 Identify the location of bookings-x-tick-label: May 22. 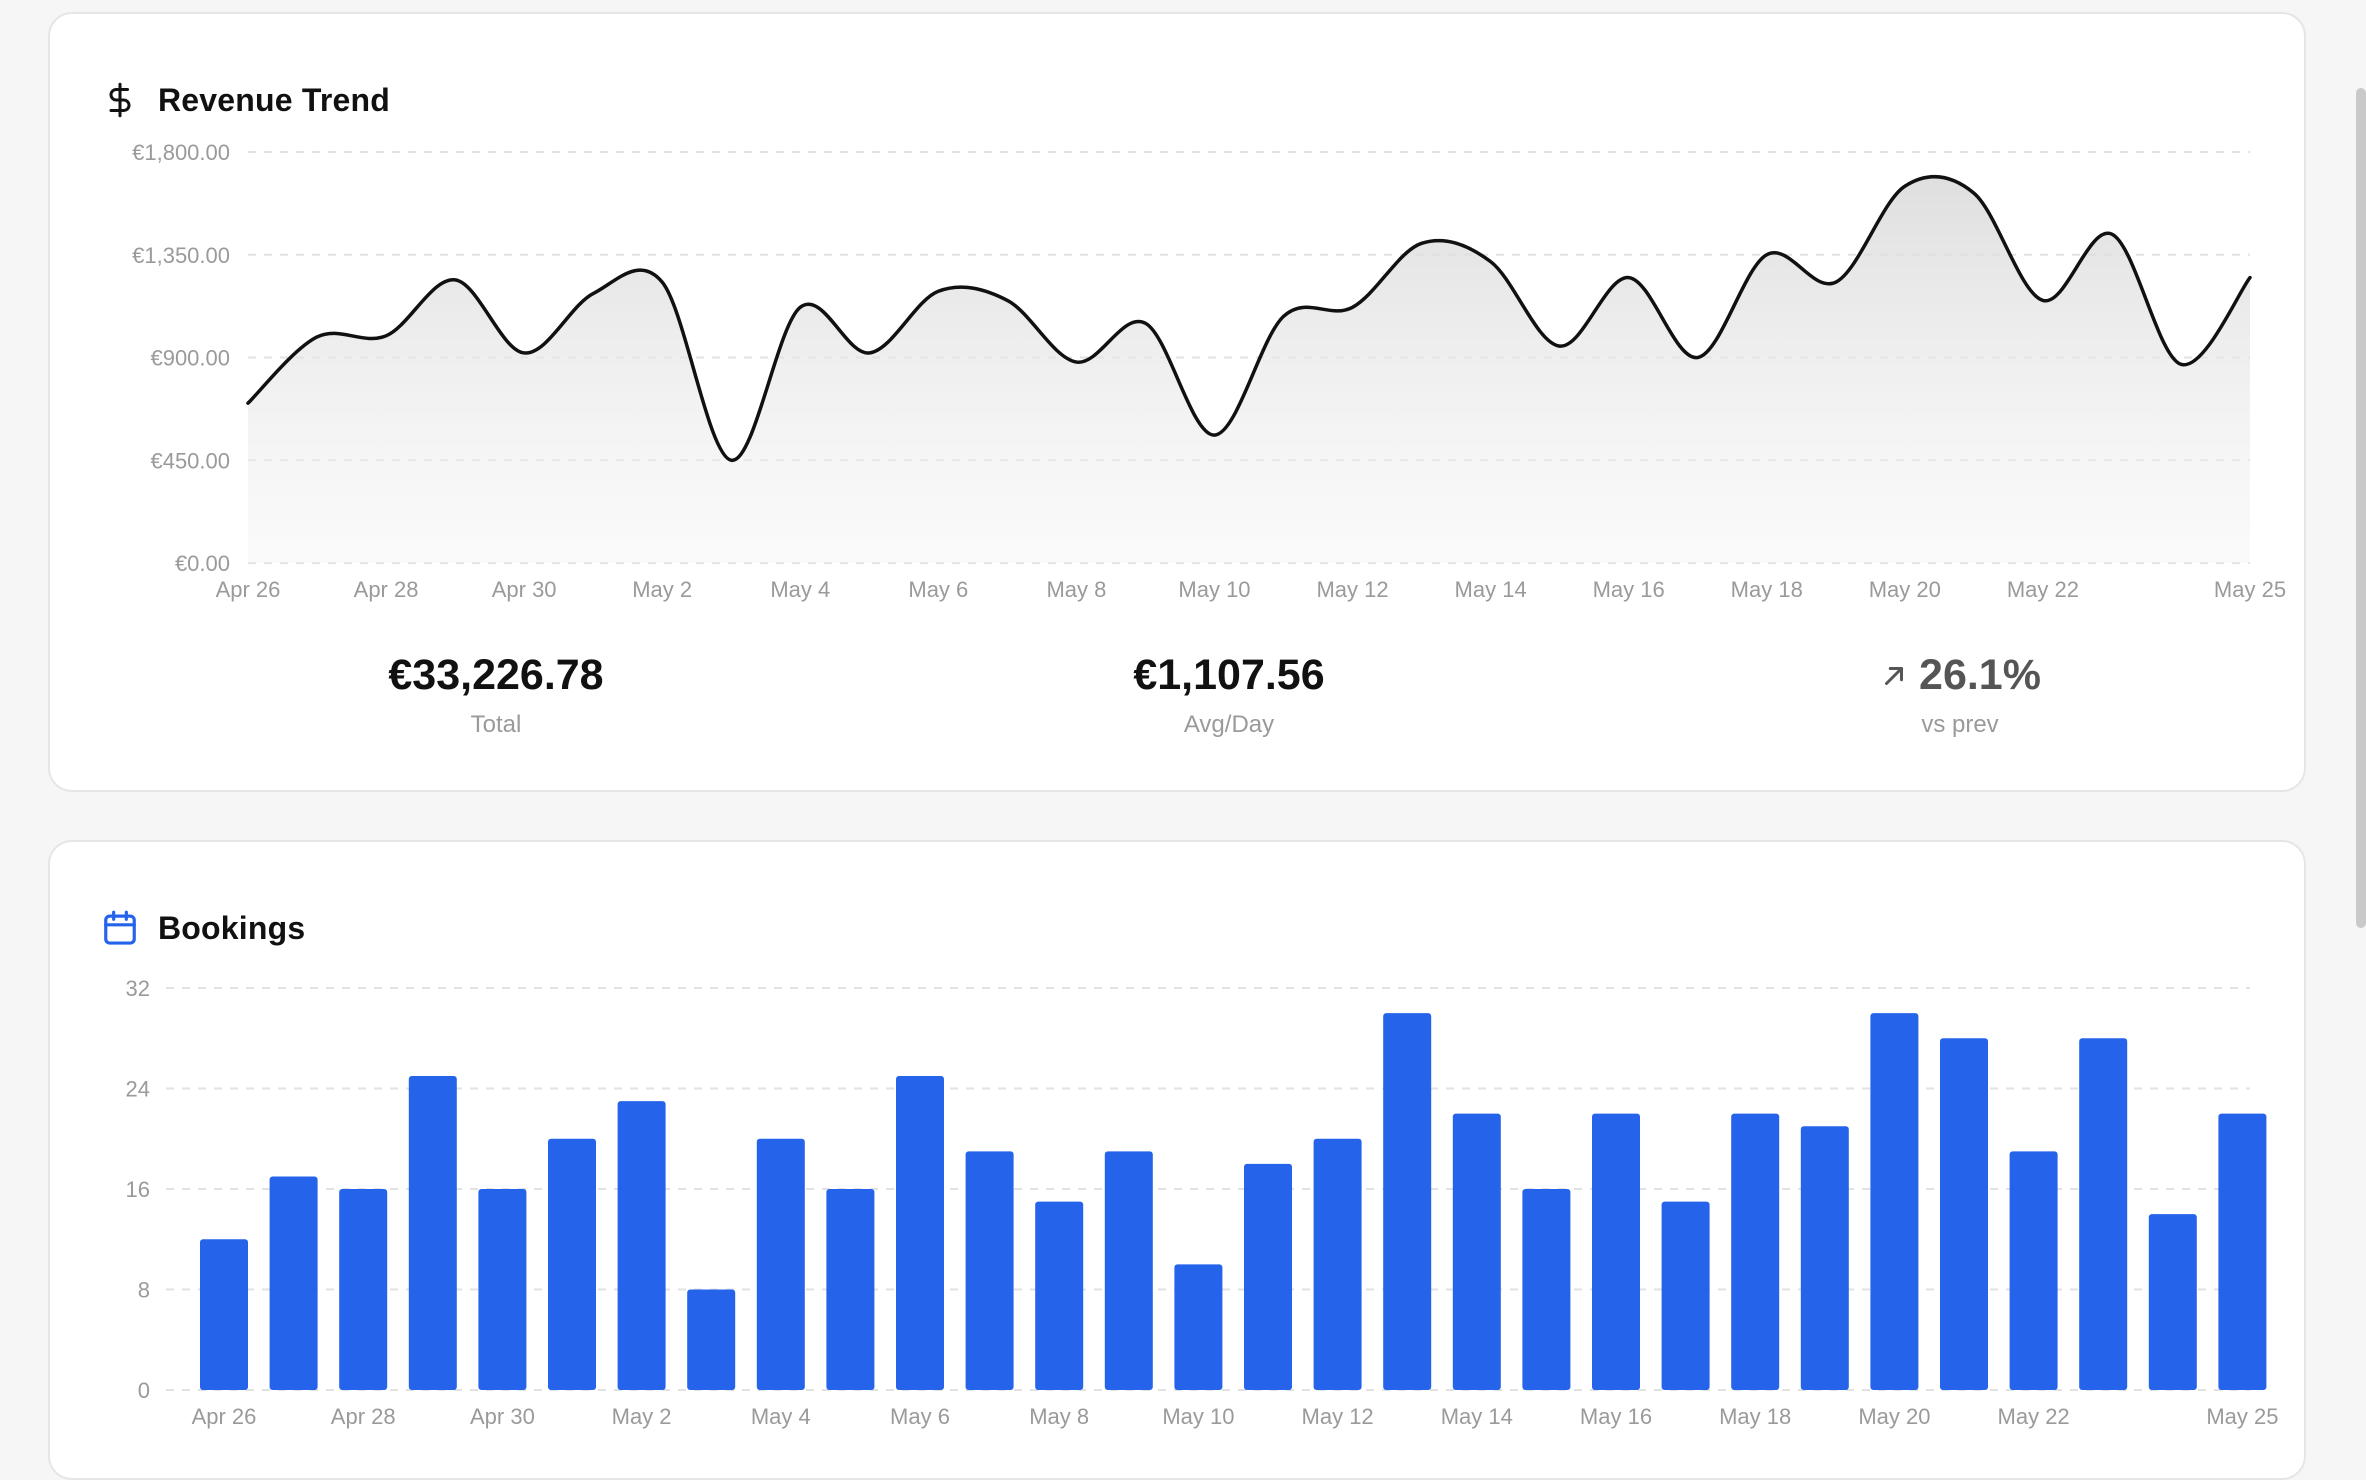
(2034, 1416).